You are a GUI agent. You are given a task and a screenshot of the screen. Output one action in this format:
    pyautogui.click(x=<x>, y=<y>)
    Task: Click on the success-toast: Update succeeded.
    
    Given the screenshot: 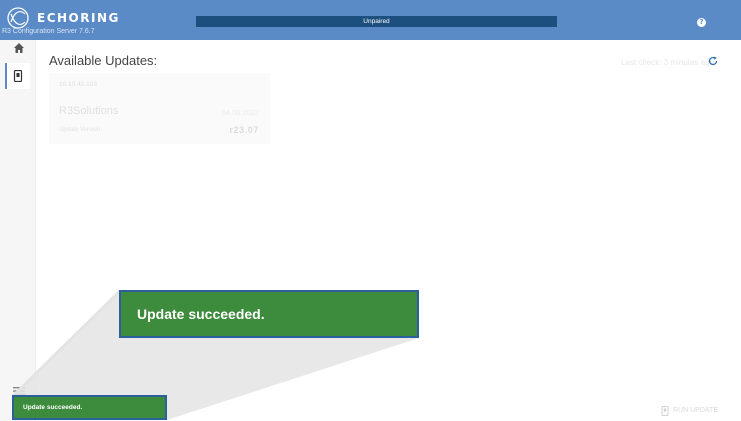 What is the action you would take?
    pyautogui.click(x=89, y=407)
    